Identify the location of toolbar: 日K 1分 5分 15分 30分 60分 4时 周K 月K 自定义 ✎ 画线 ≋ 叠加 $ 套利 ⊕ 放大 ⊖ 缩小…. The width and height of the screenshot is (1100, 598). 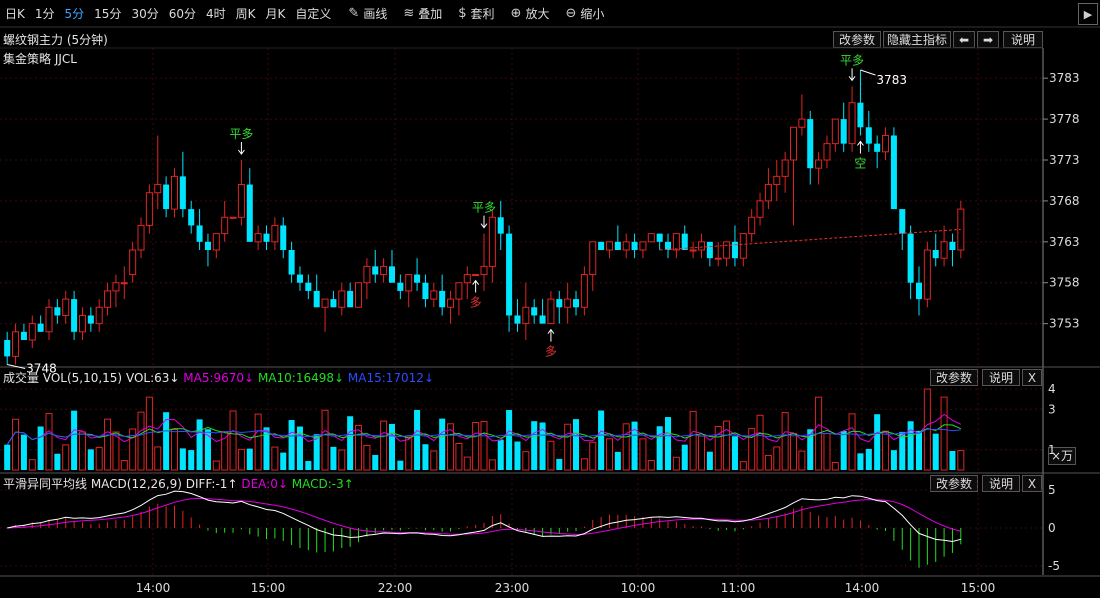
(550, 13).